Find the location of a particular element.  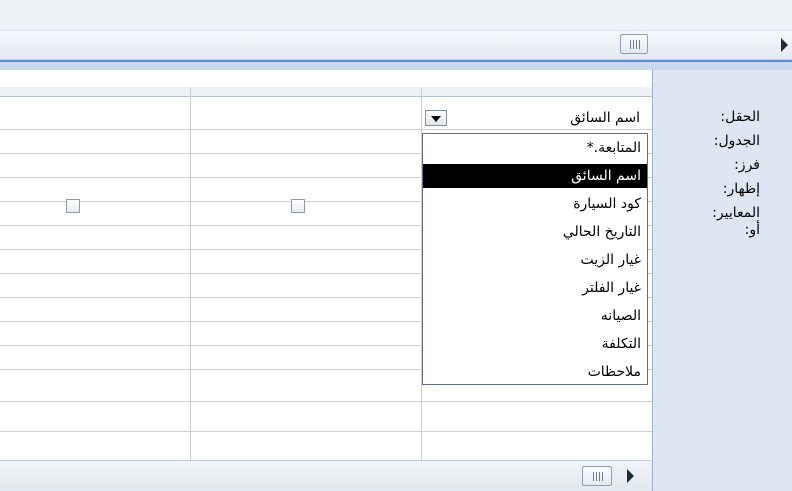

top-scrollbar-thumb is located at coordinates (634, 44).